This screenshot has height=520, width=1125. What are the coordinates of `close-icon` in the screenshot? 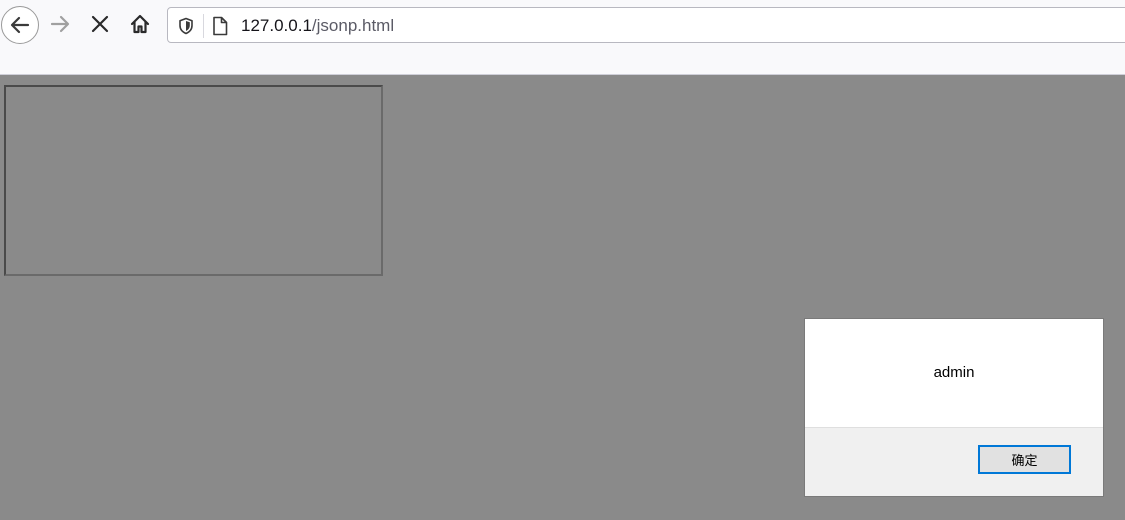 It's located at (100, 24).